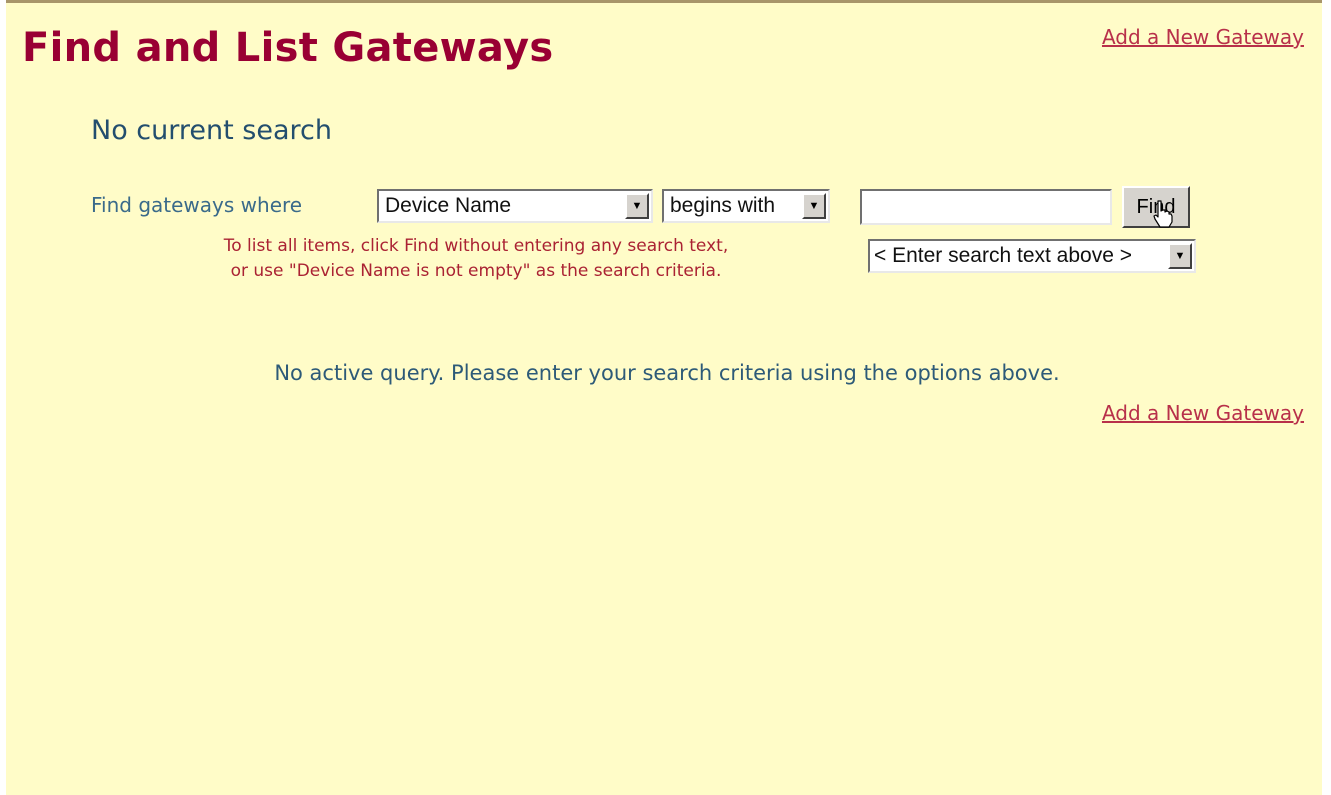 This screenshot has width=1331, height=795. I want to click on add-gateway-link-top: Add a New Gateway, so click(1203, 37).